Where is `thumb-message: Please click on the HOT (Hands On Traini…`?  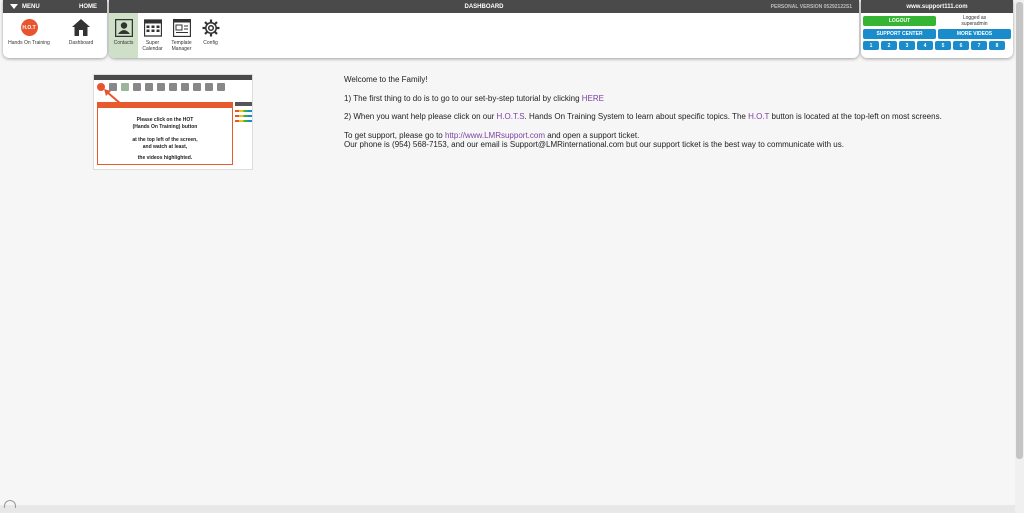 thumb-message: Please click on the HOT (Hands On Traini… is located at coordinates (165, 139).